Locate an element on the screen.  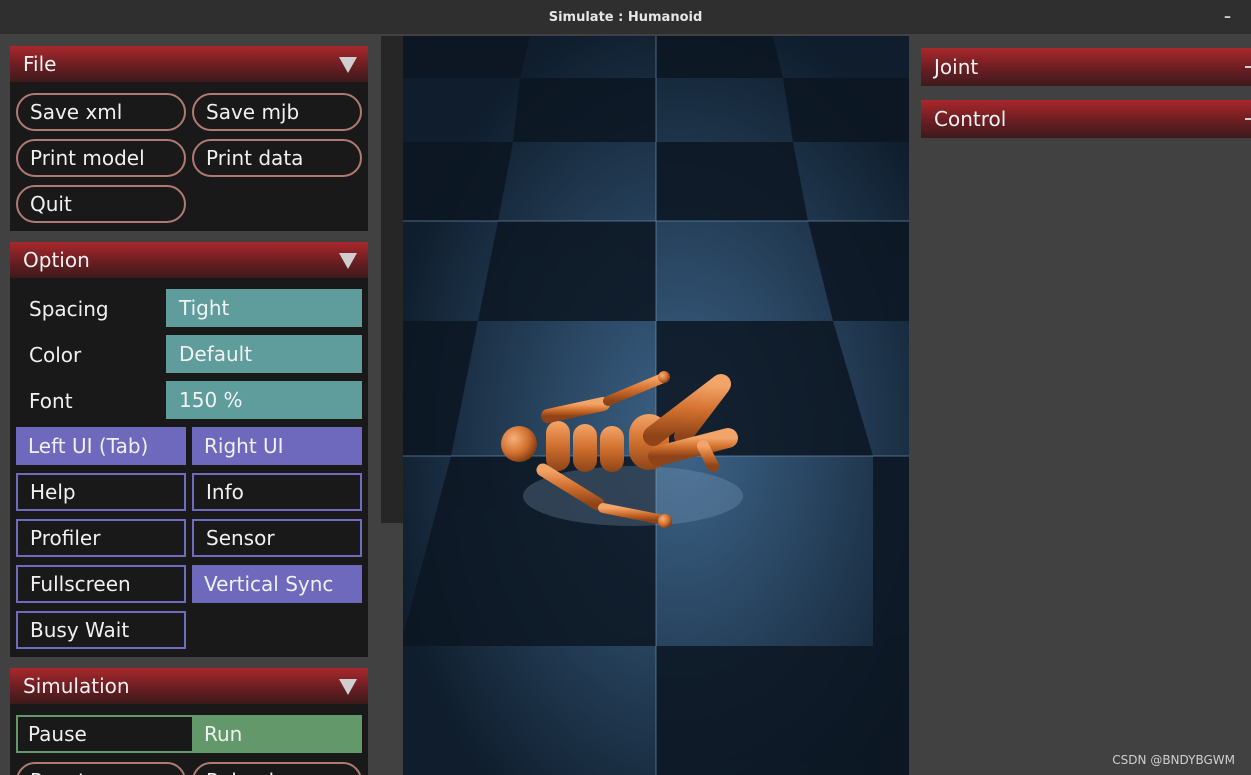
reset-button: Reset is located at coordinates (101, 768).